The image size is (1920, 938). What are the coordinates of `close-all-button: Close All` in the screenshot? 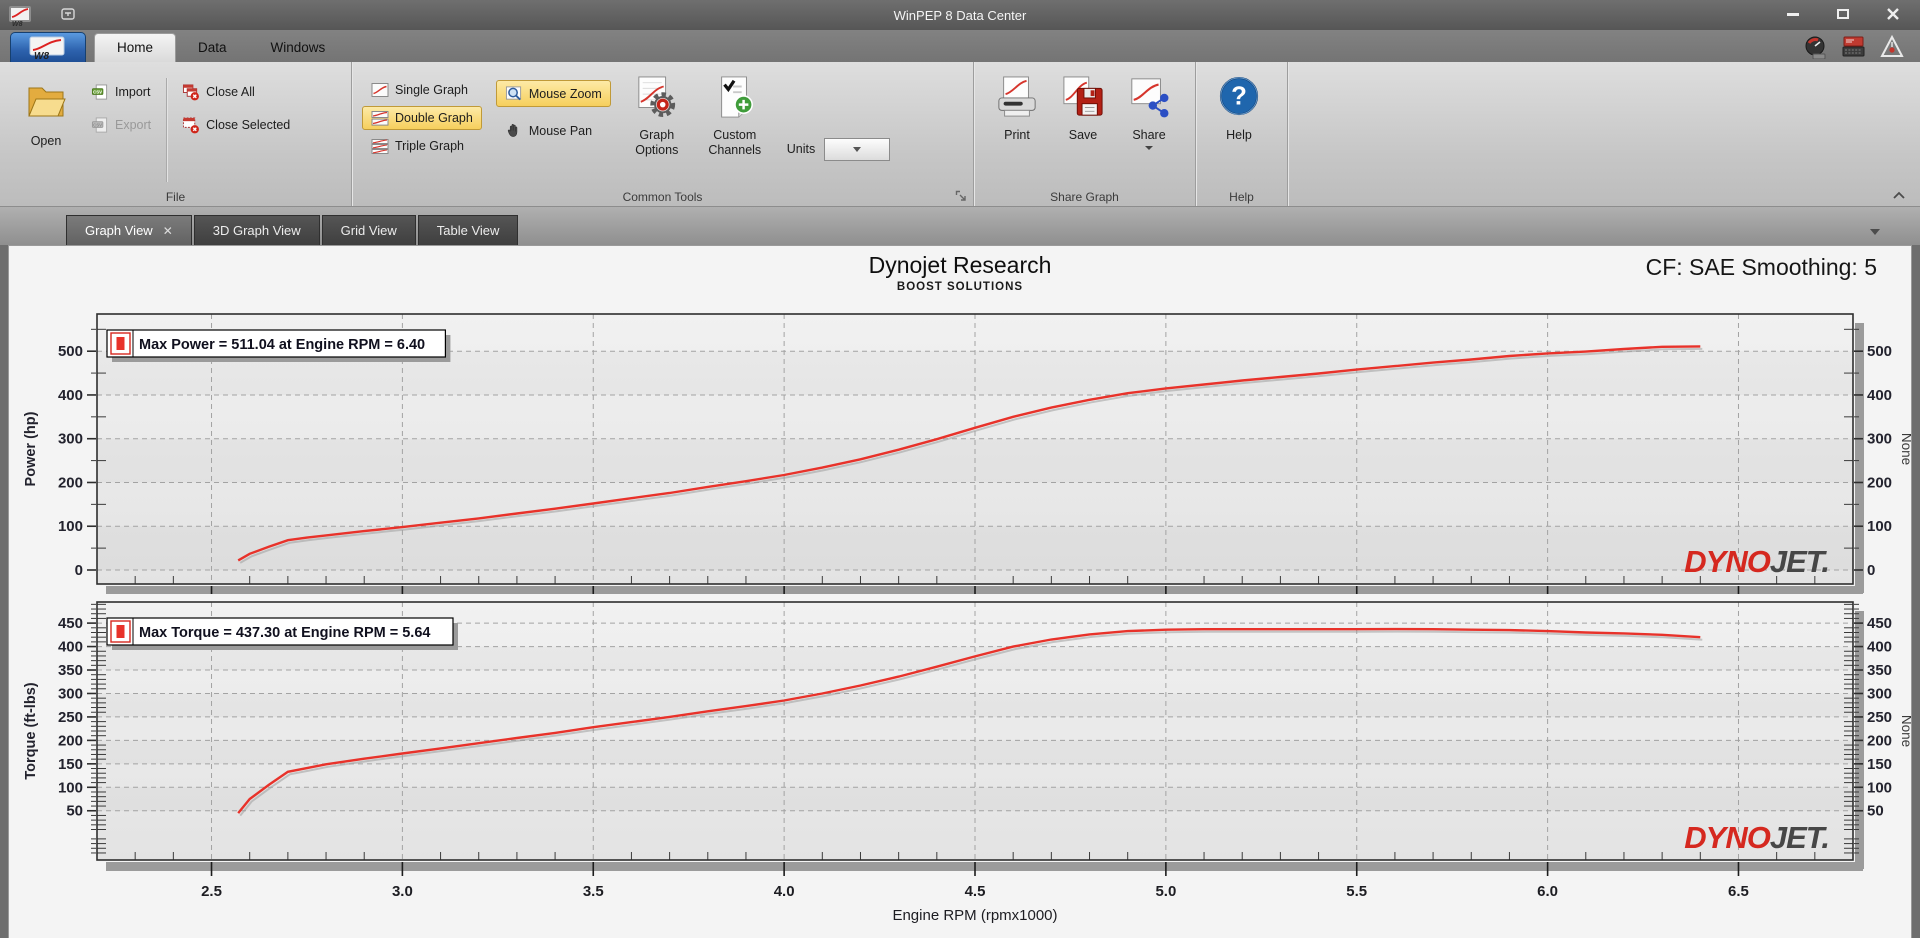 It's located at (236, 92).